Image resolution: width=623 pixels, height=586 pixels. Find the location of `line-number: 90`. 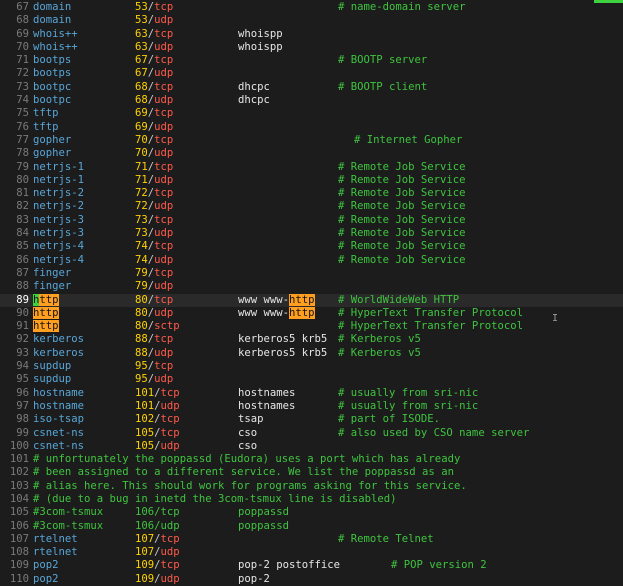

line-number: 90 is located at coordinates (22, 312).